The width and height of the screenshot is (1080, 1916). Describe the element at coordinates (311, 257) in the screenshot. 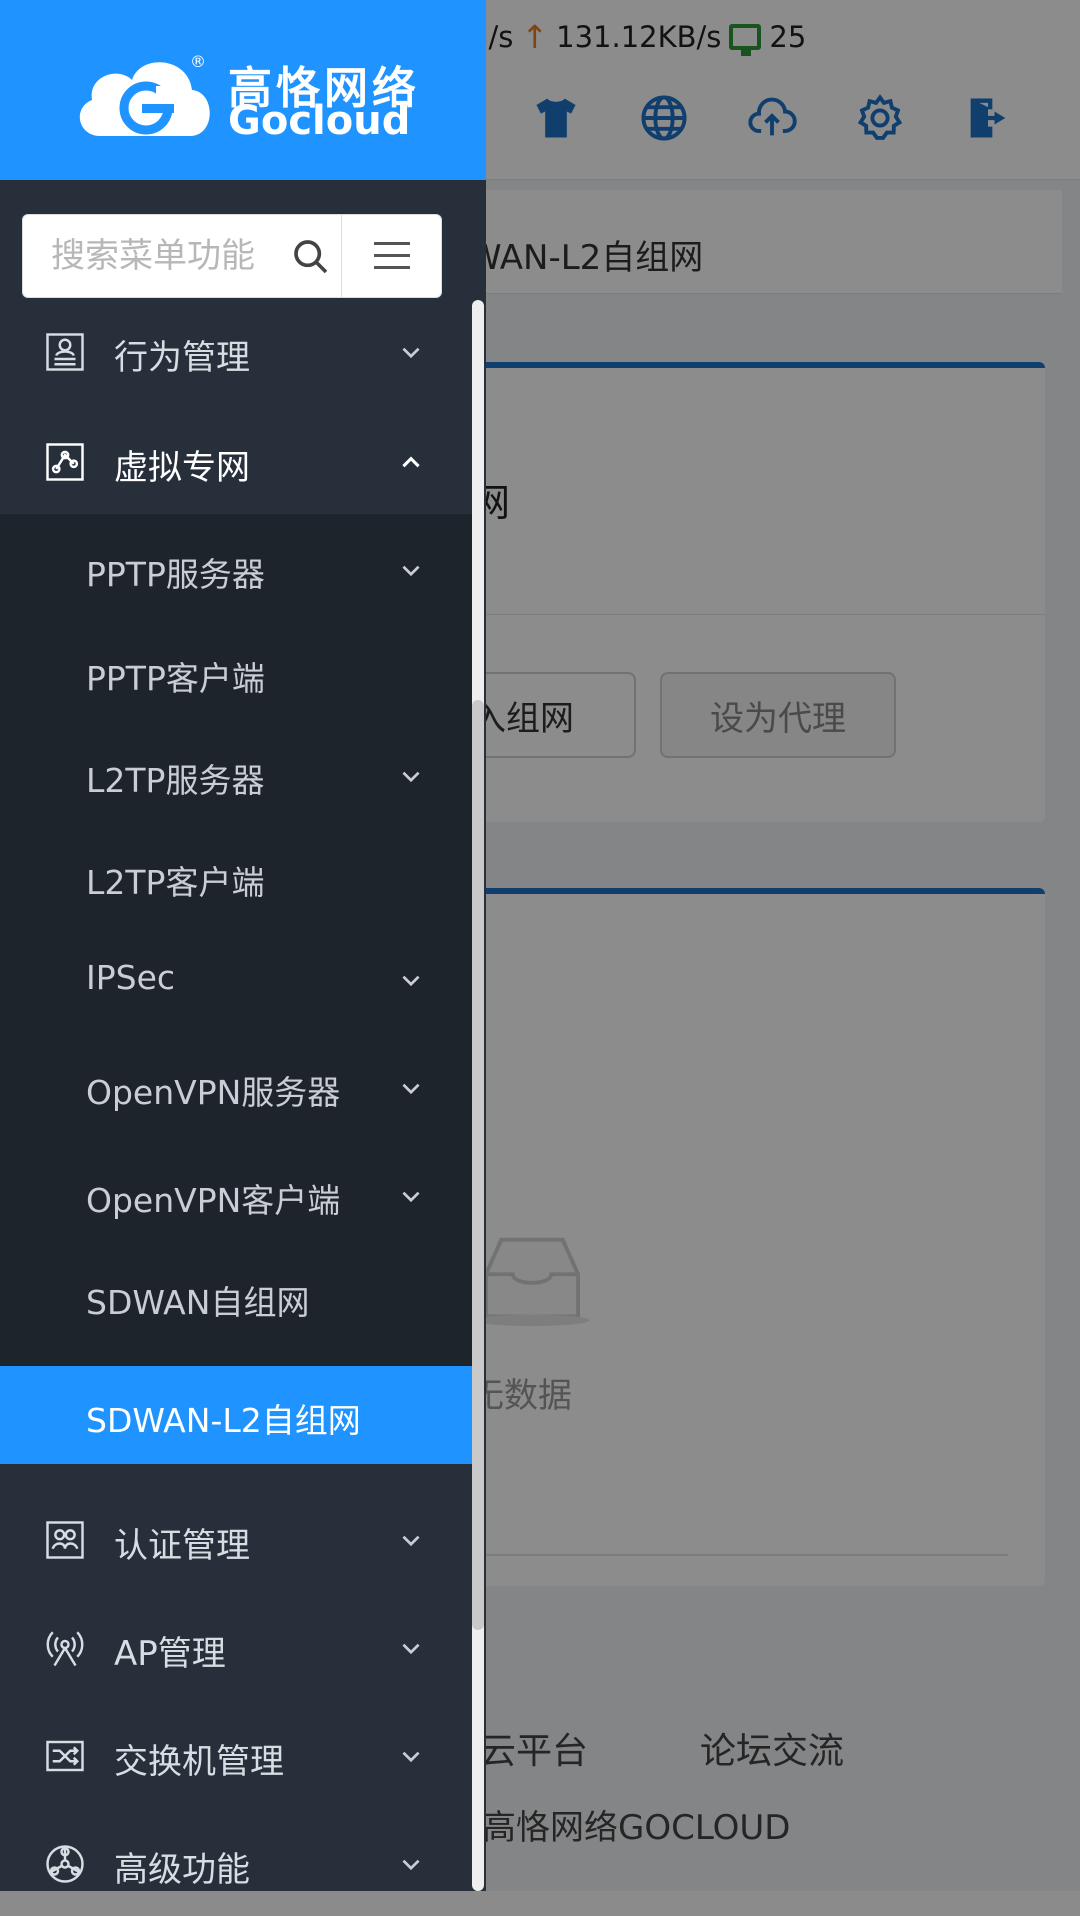

I see `search-icon` at that location.